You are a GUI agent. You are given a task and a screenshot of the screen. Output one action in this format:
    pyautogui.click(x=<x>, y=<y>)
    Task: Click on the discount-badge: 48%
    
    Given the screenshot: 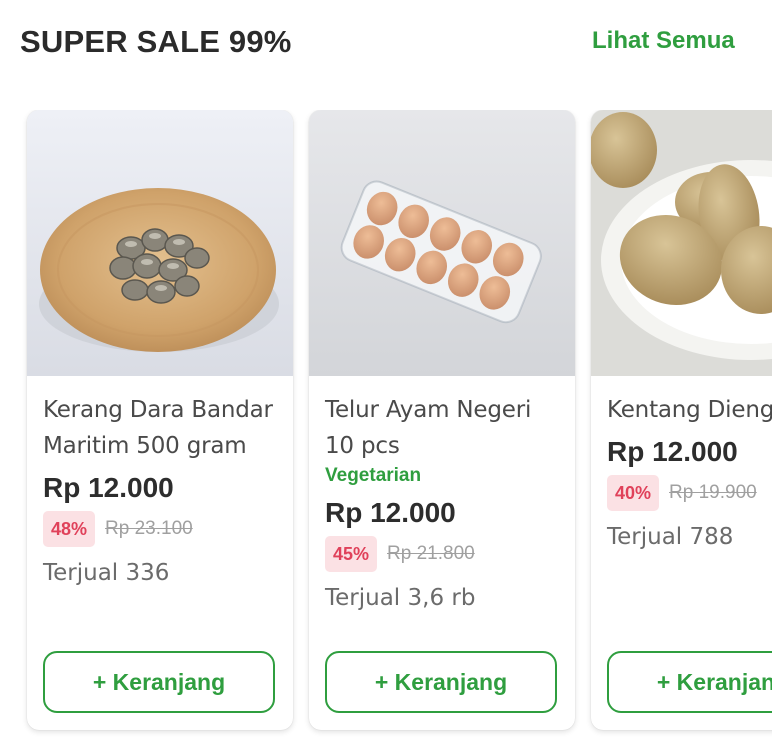 What is the action you would take?
    pyautogui.click(x=69, y=529)
    